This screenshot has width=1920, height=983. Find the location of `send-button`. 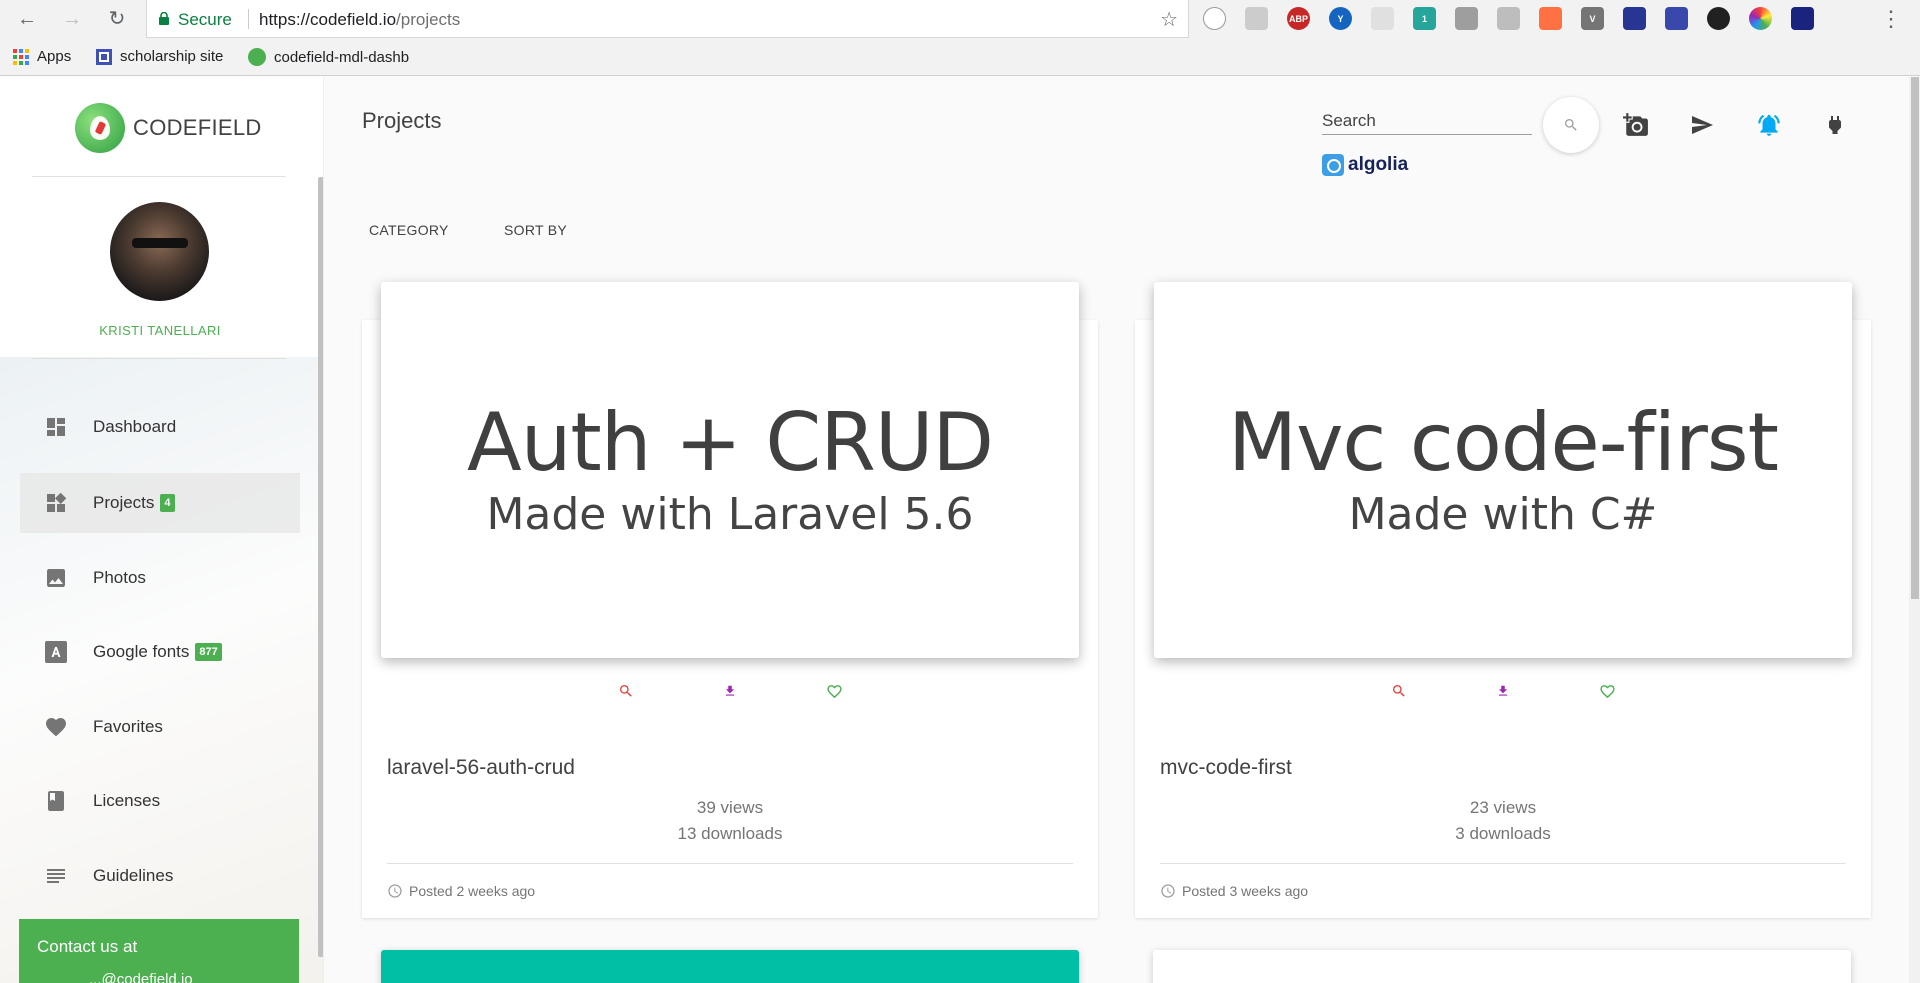

send-button is located at coordinates (1702, 125).